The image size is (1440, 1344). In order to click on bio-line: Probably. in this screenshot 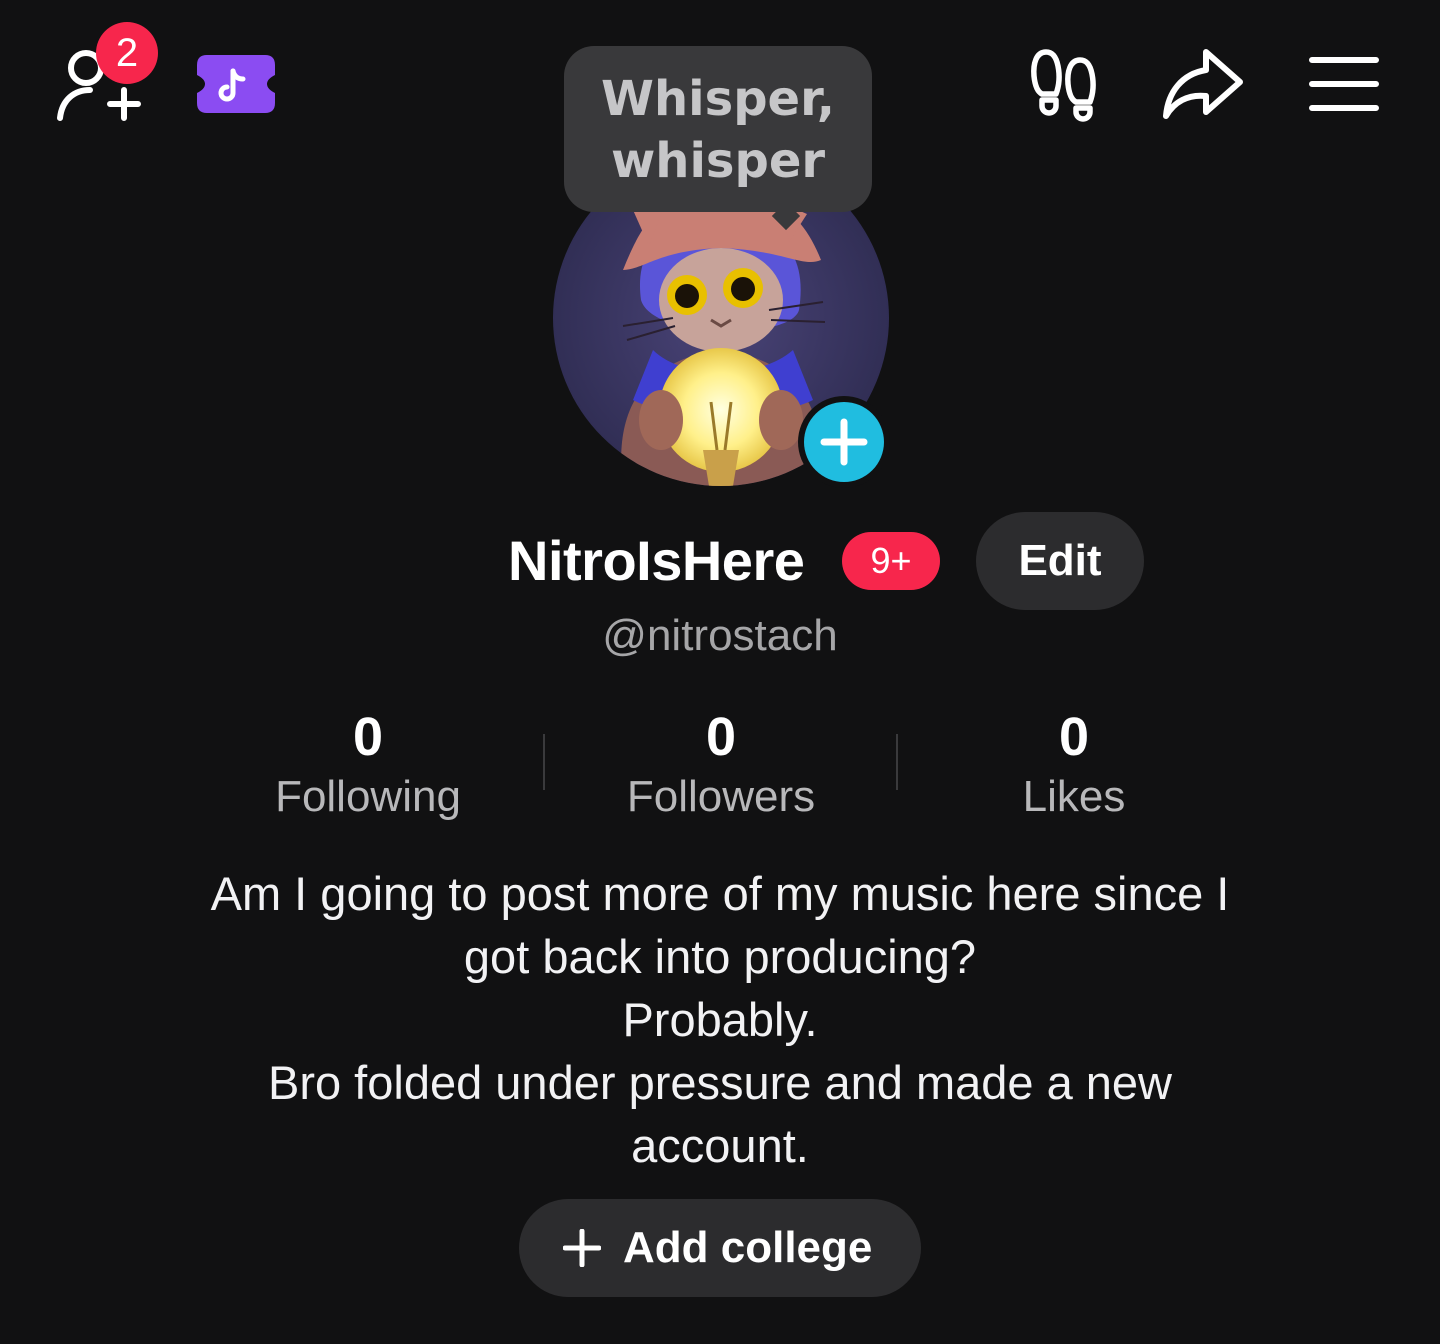, I will do `click(720, 1019)`.